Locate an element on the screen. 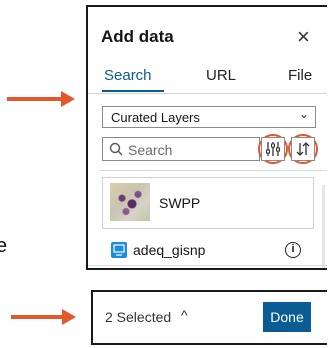 The height and width of the screenshot is (348, 328). active-tab-indicator is located at coordinates (133, 91).